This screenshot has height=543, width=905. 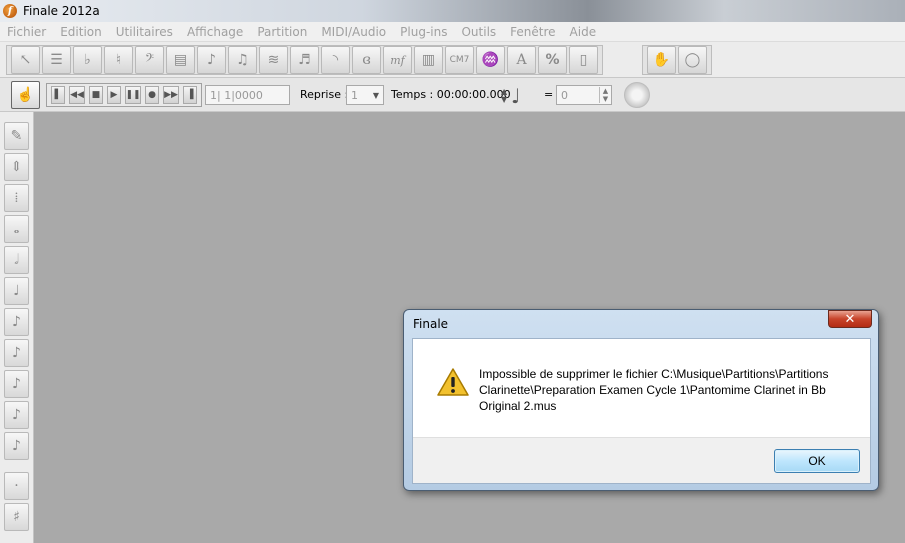 What do you see at coordinates (152, 95) in the screenshot?
I see `record-icon: ●` at bounding box center [152, 95].